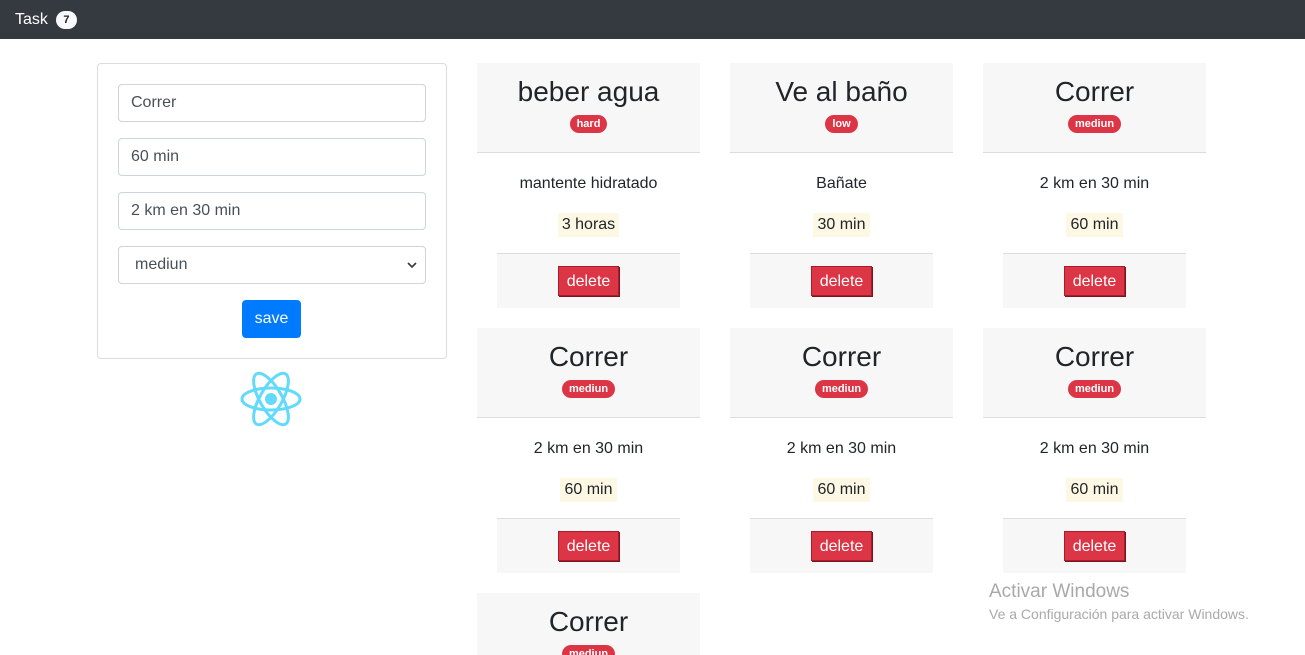 The height and width of the screenshot is (655, 1305). I want to click on activation-watermark-title: Activar Windows, so click(1059, 591).